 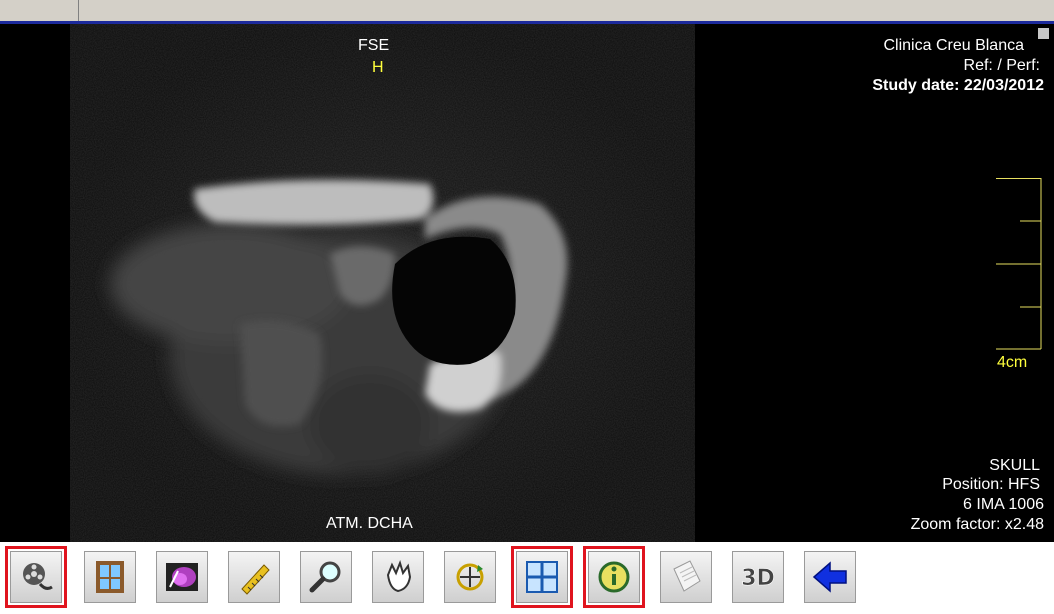 I want to click on top-bar-separator, so click(x=78, y=10).